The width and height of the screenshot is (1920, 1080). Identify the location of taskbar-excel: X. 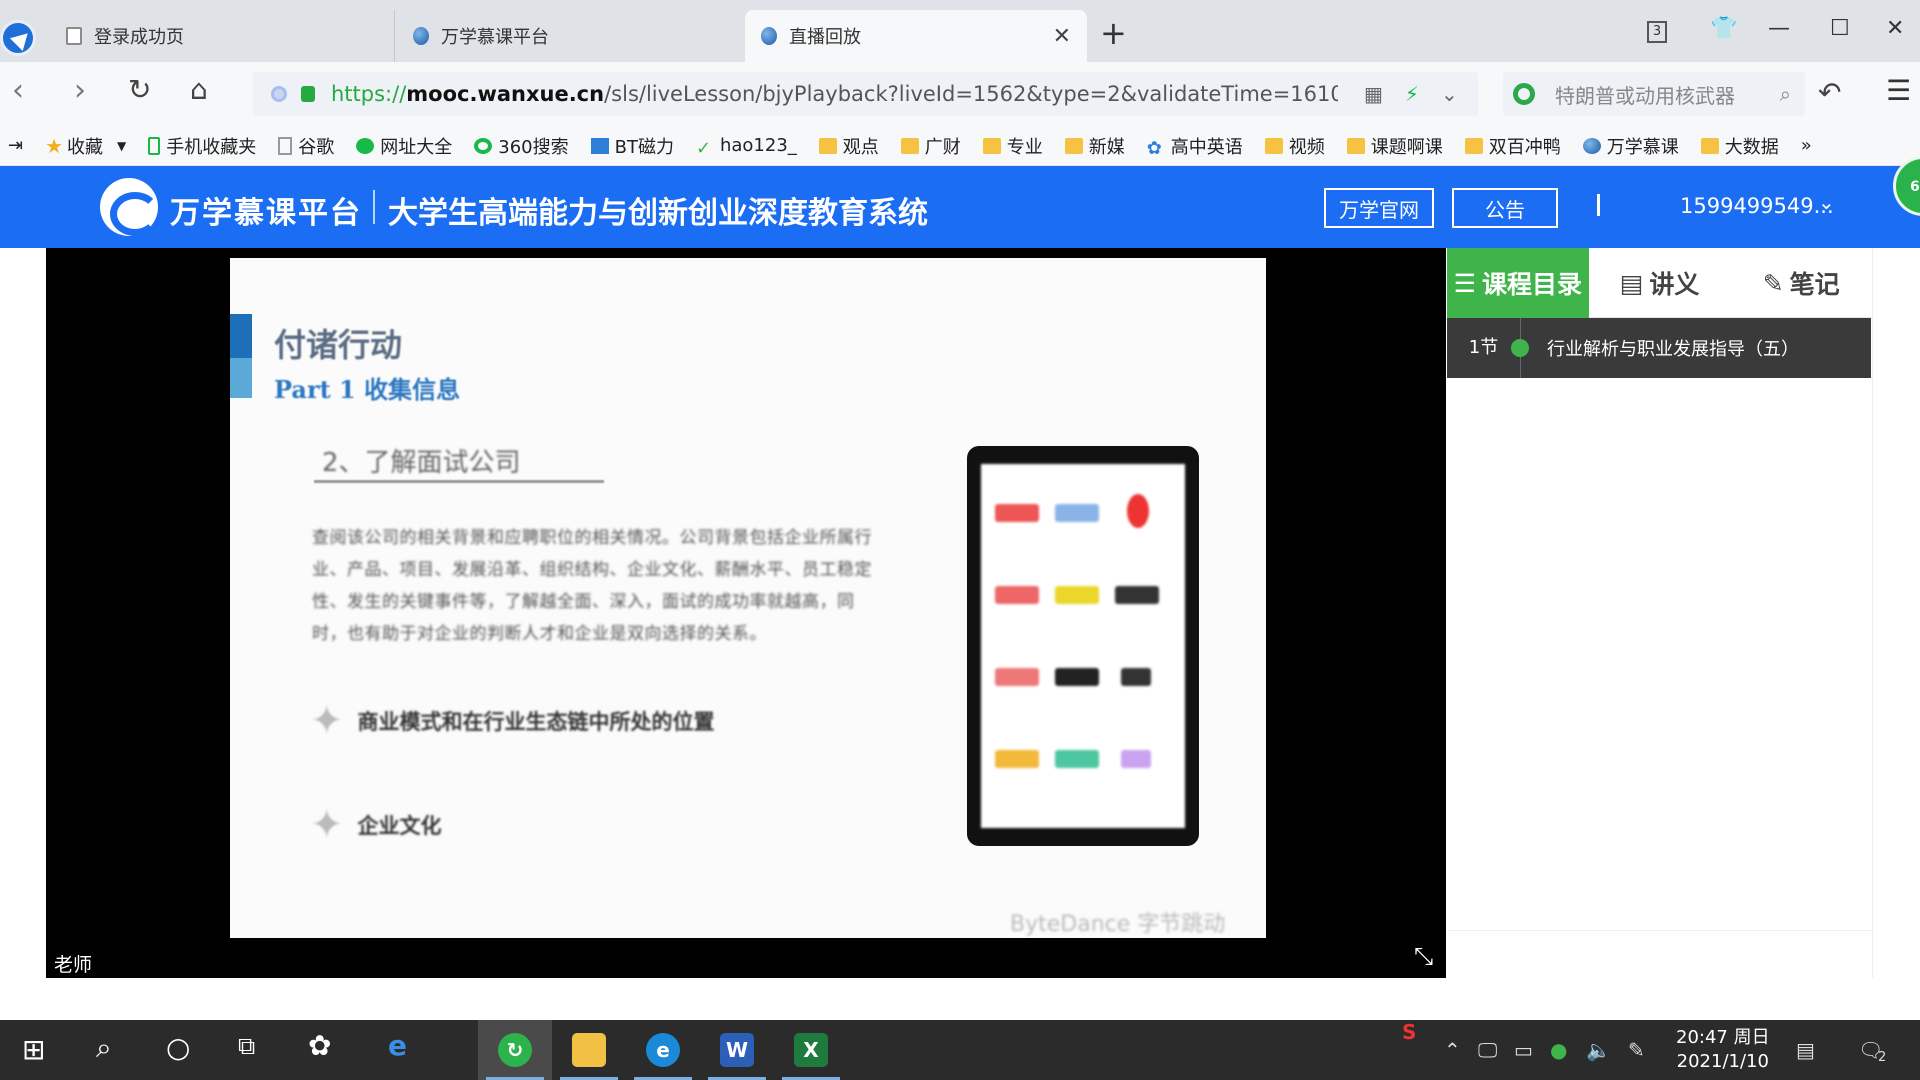
(811, 1050).